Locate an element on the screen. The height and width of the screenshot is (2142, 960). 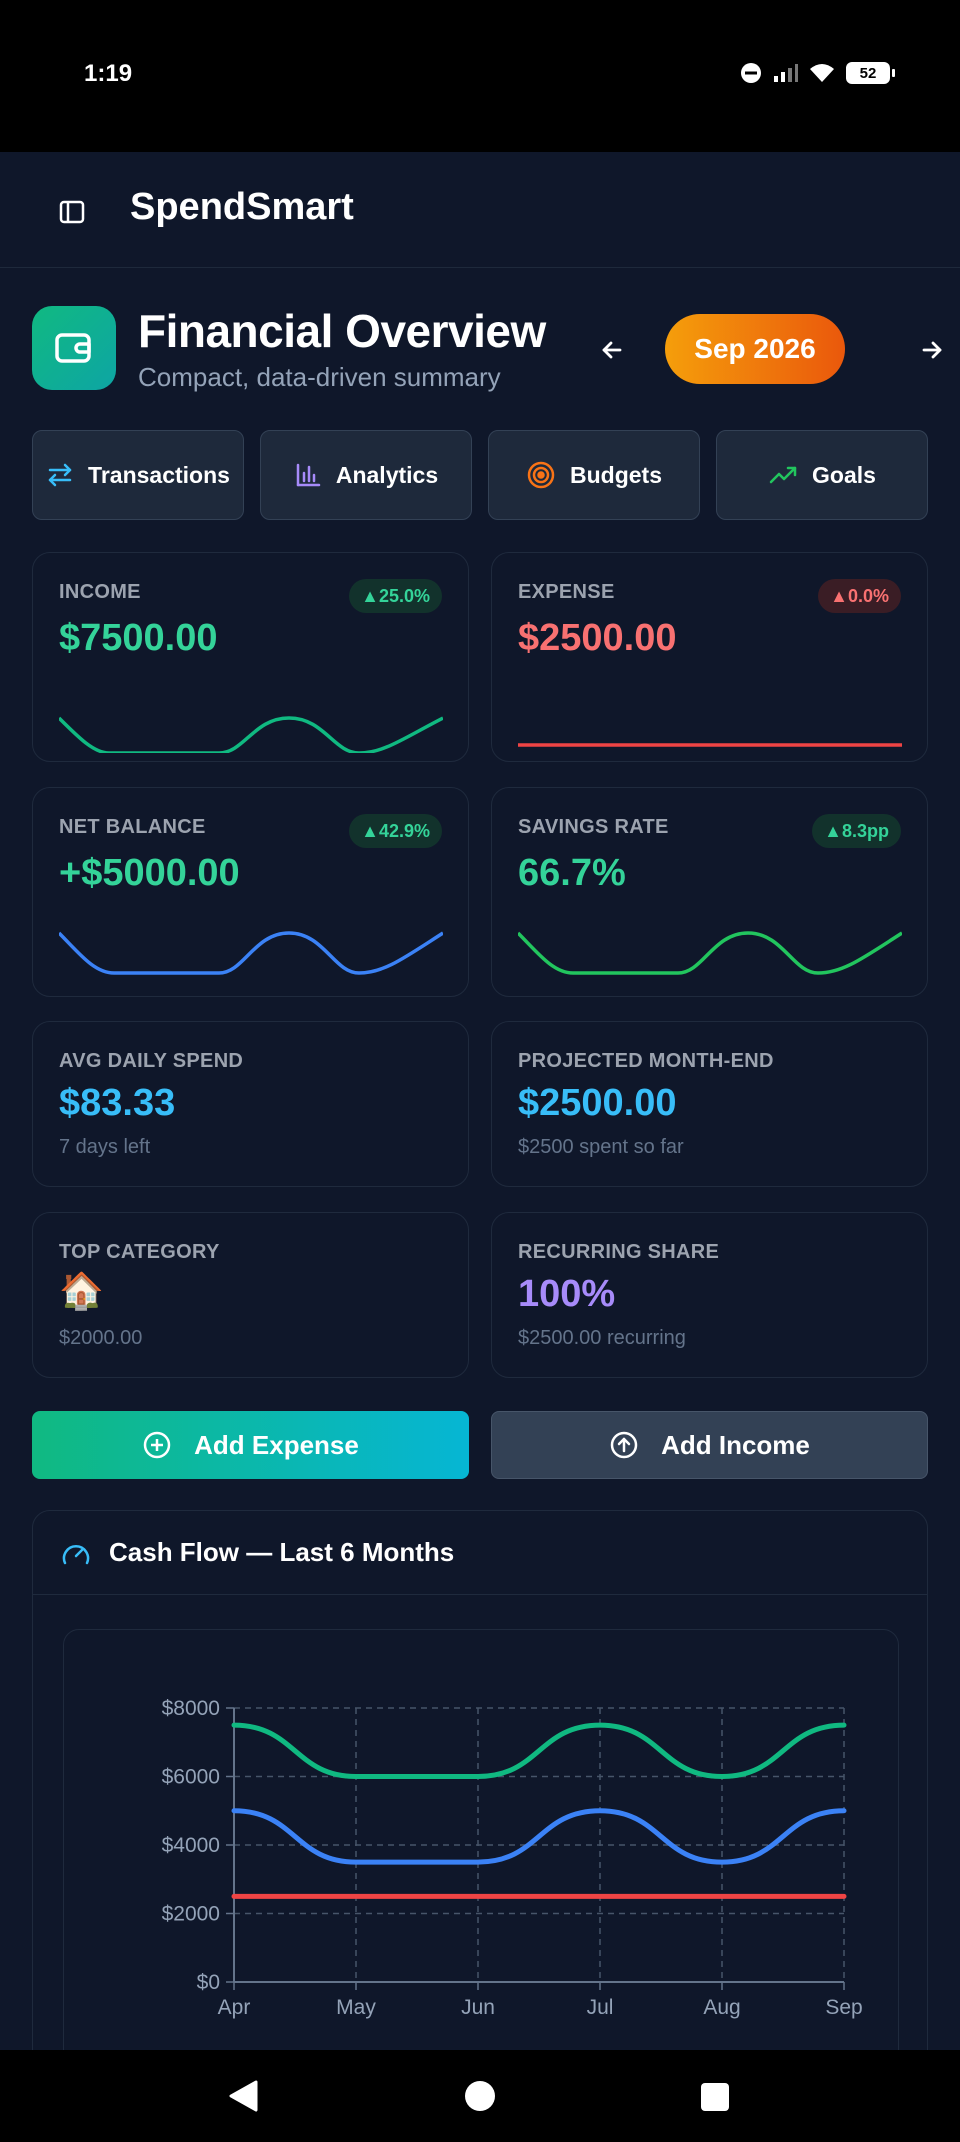
status-bar: 1:19 52 is located at coordinates (480, 76).